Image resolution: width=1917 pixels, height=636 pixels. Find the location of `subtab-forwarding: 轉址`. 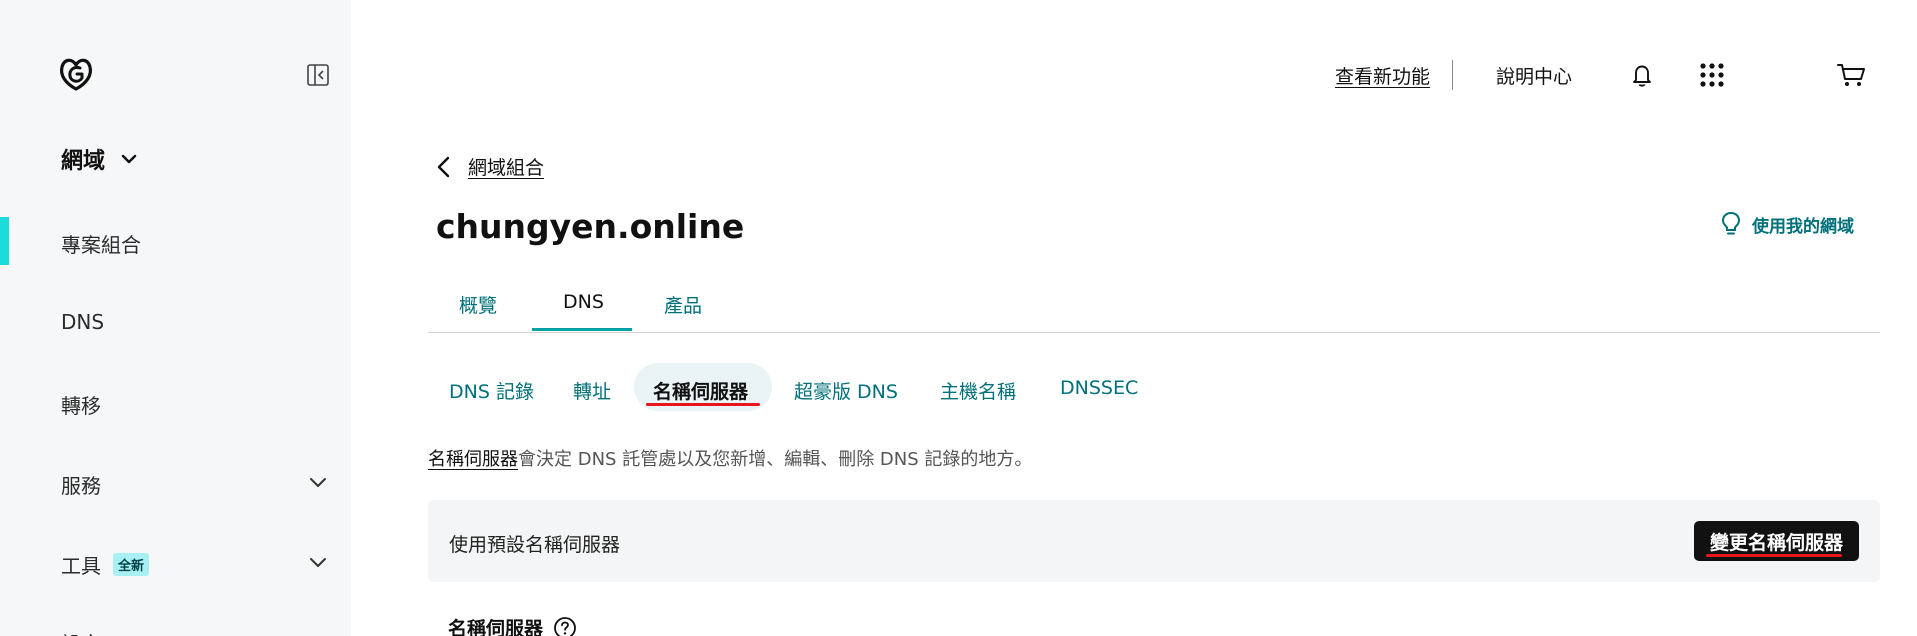

subtab-forwarding: 轉址 is located at coordinates (592, 390).